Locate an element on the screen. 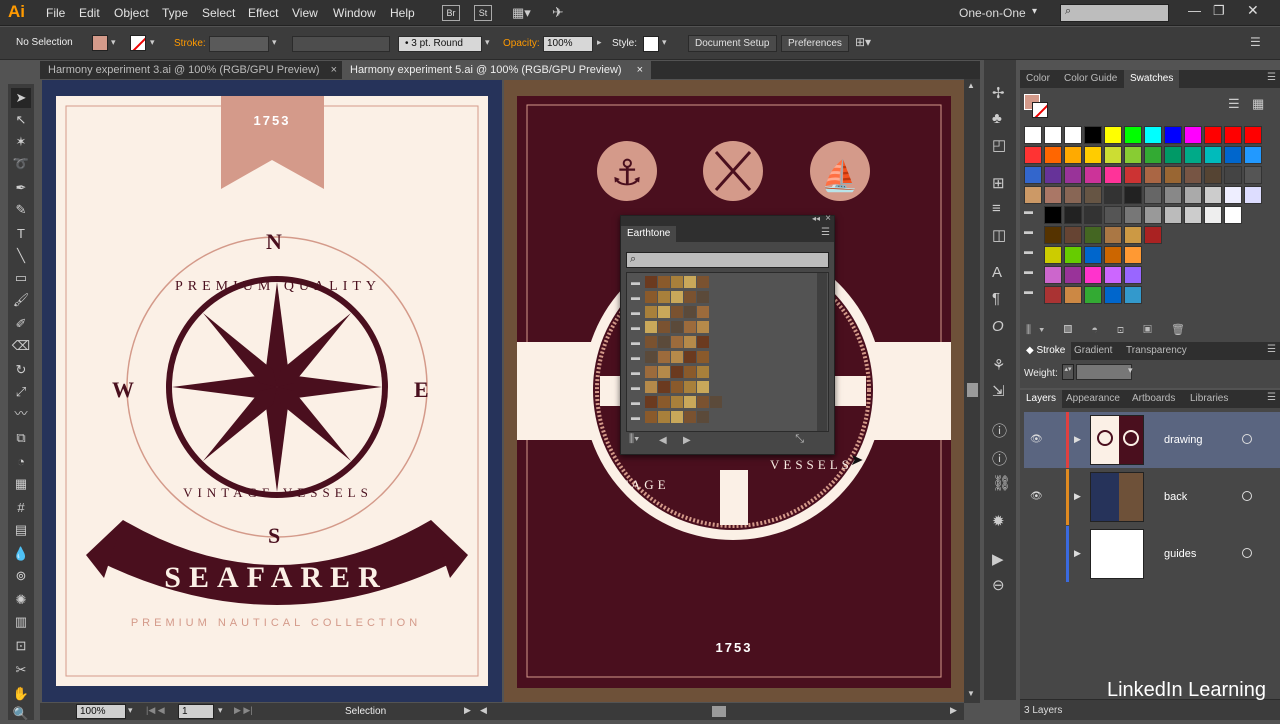 Image resolution: width=1280 pixels, height=724 pixels. hand-tool-icon: ✋ is located at coordinates (21, 694).